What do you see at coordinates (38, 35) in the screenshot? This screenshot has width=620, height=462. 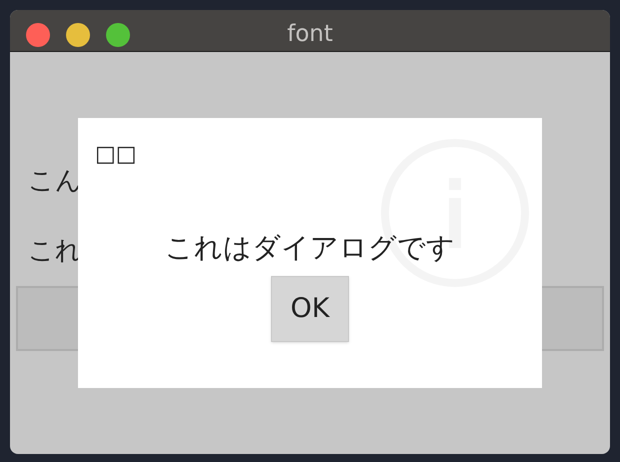 I see `close-button` at bounding box center [38, 35].